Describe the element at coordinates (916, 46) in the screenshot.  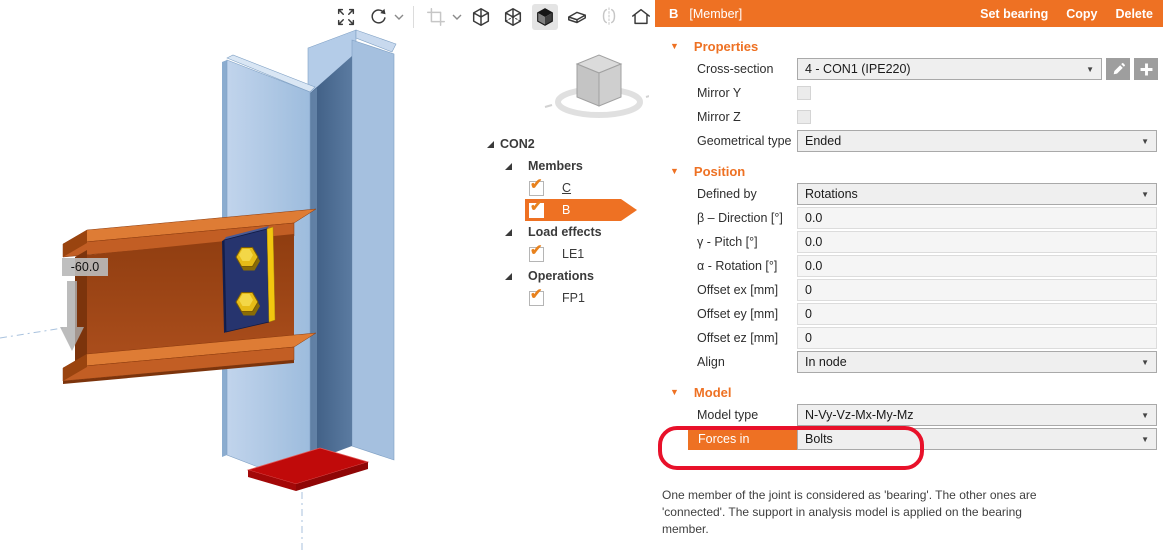
I see `section-header-properties: ▼ Properties` at that location.